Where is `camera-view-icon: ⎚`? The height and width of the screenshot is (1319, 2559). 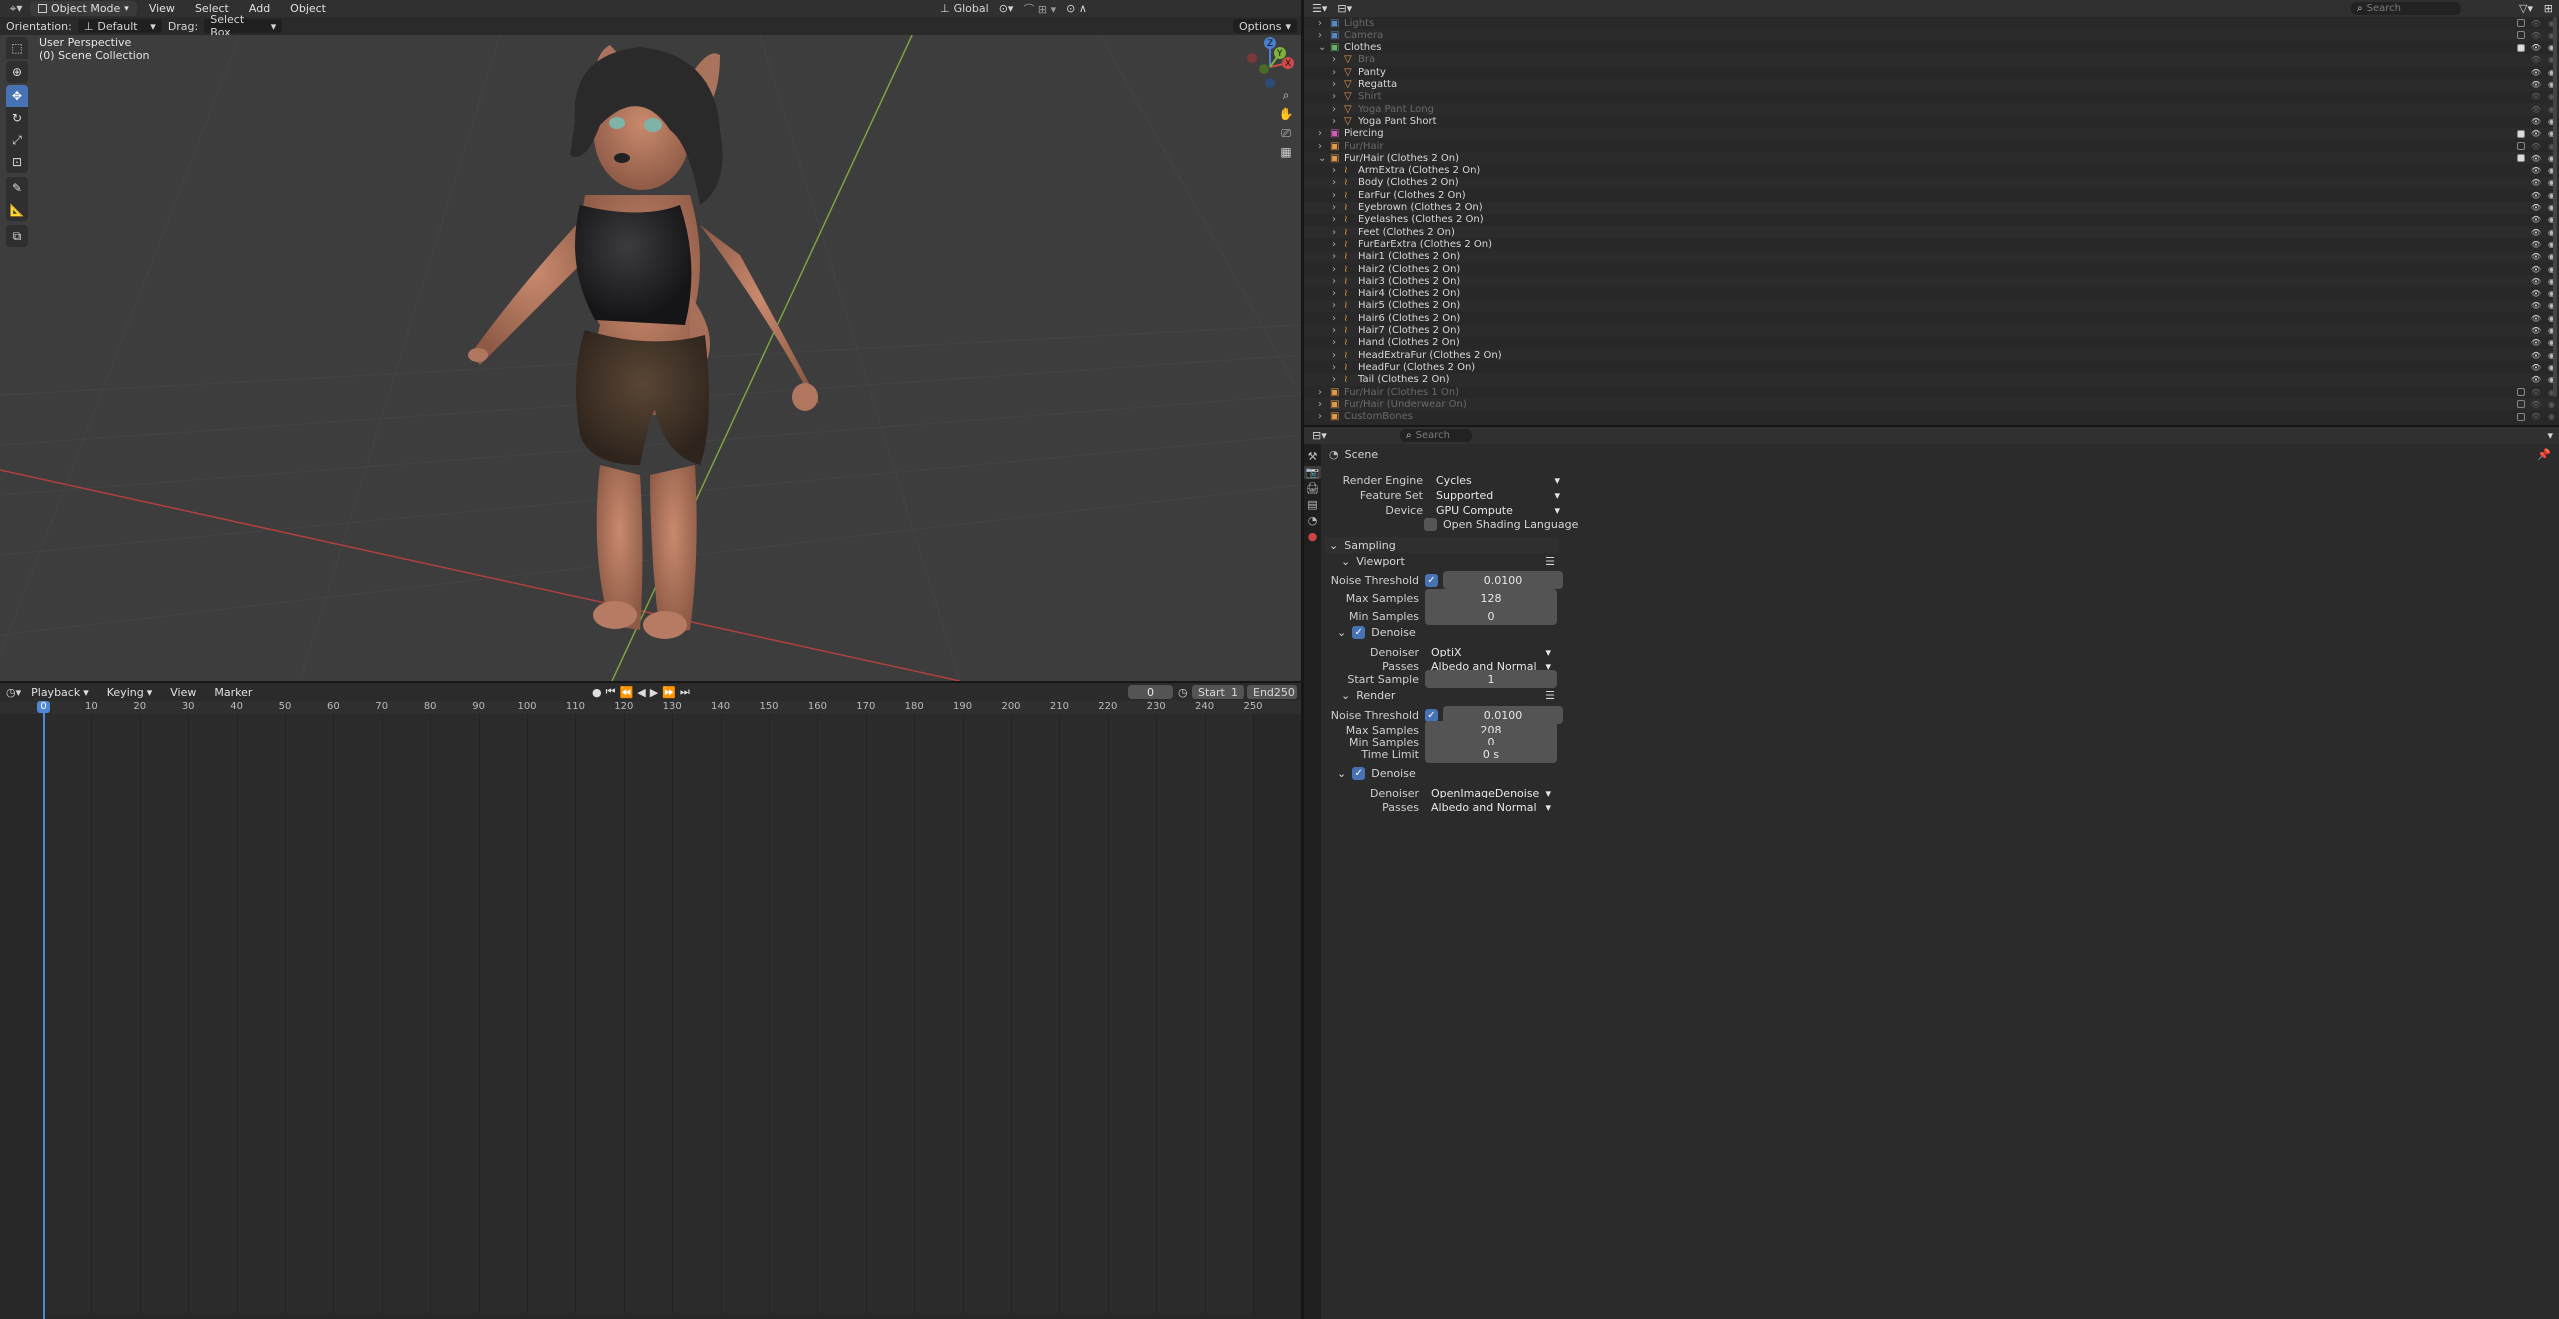 camera-view-icon: ⎚ is located at coordinates (1286, 133).